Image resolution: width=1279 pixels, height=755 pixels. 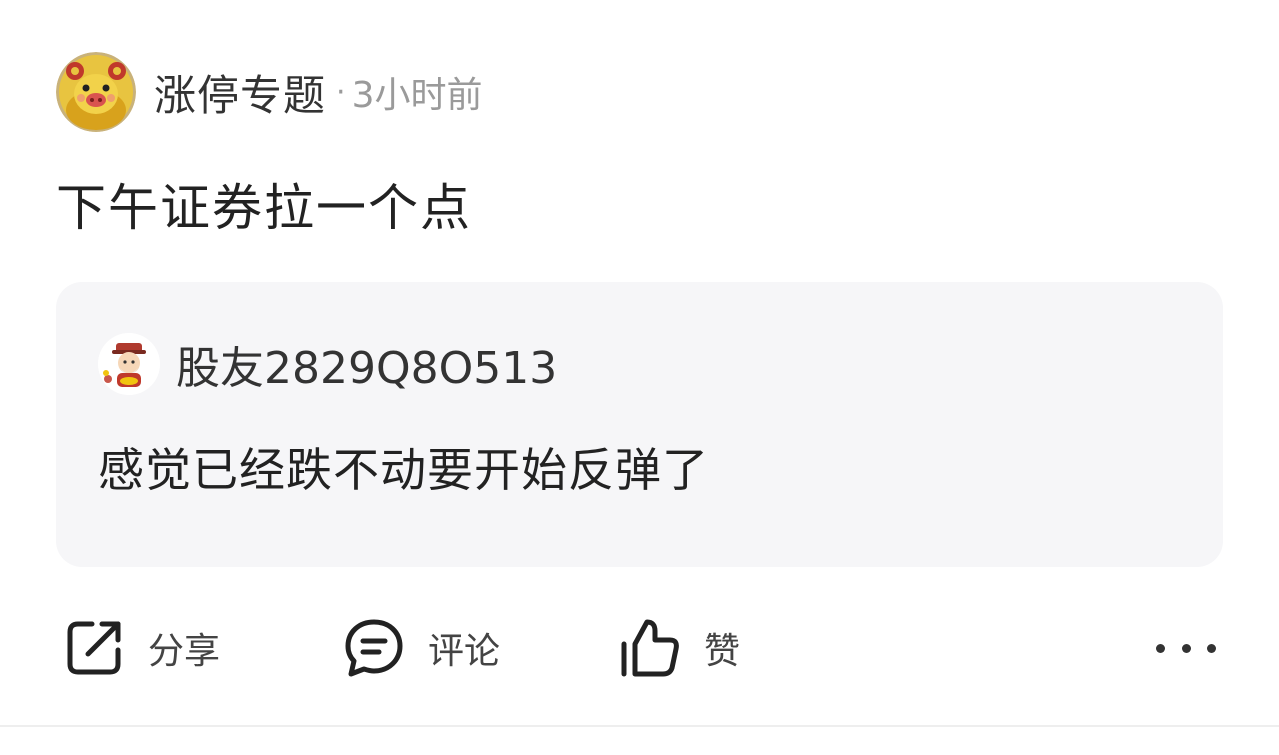 I want to click on author-name: 涨停专题, so click(x=240, y=92).